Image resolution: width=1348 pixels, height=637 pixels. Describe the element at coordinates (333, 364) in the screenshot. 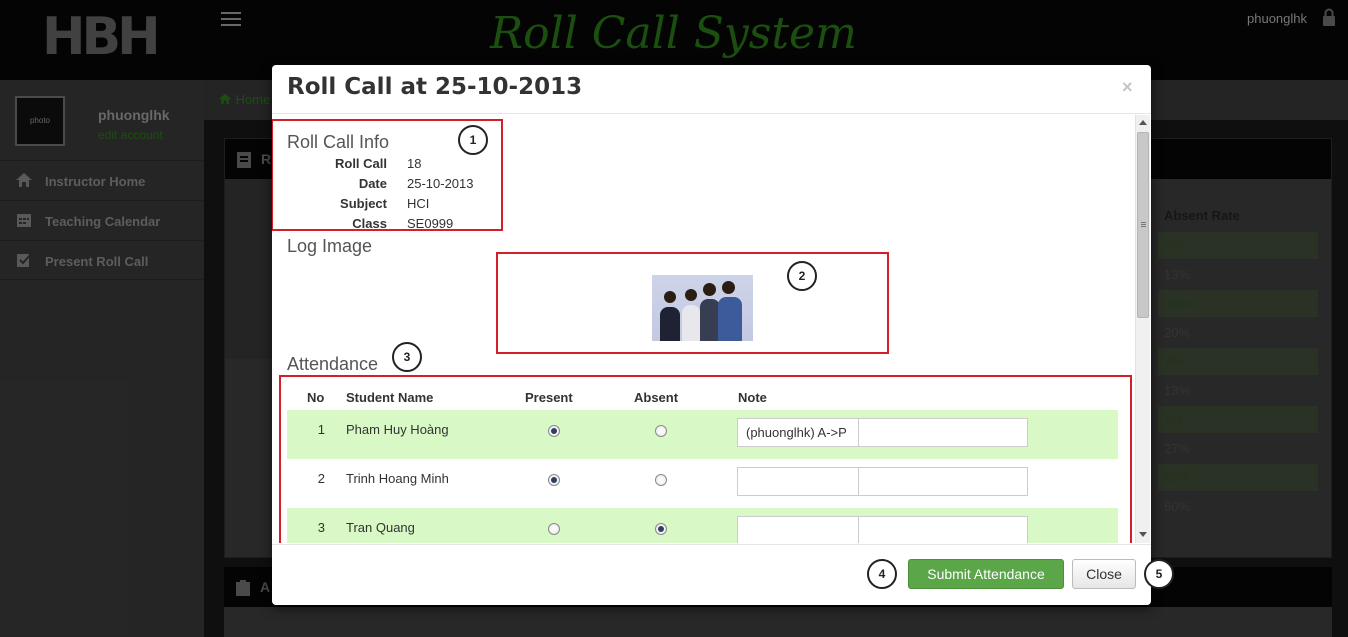

I see `attendance-title: Attendance` at that location.